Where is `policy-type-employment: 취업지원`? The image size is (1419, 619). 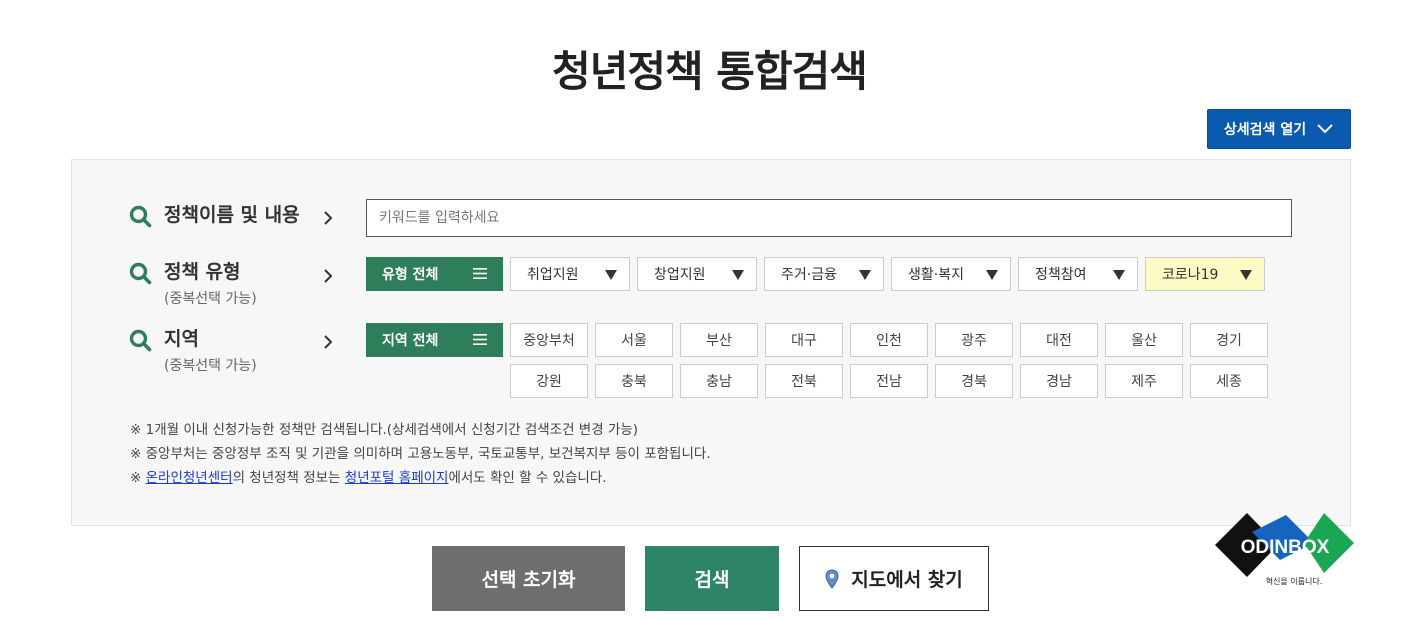
policy-type-employment: 취업지원 is located at coordinates (570, 274).